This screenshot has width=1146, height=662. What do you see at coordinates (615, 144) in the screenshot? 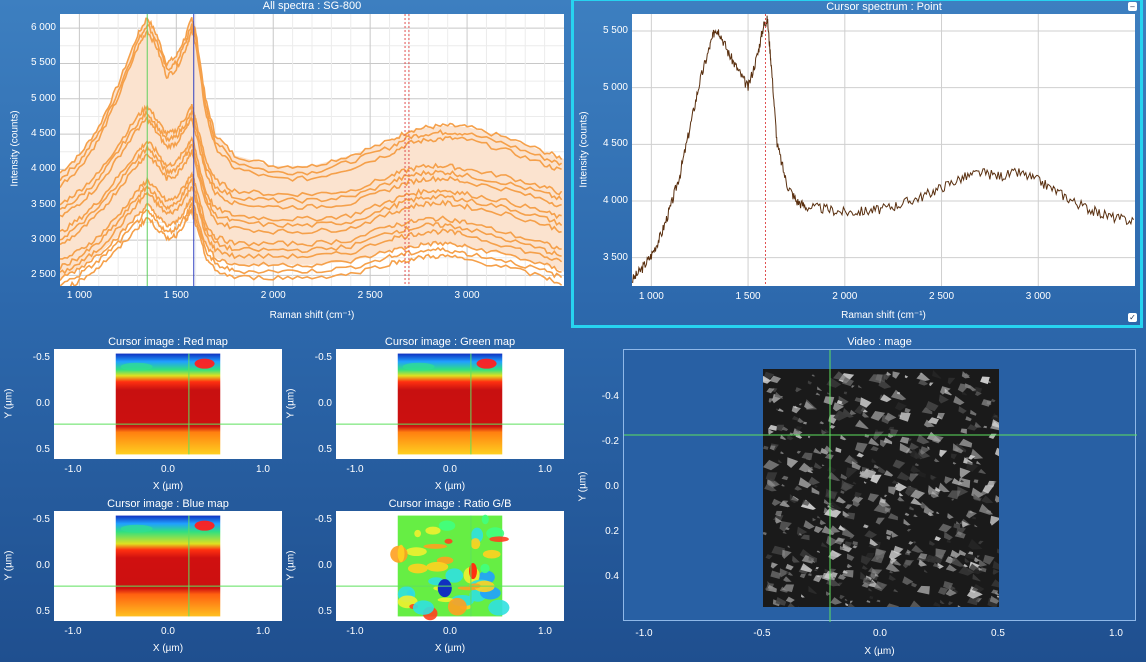
I see `y-tick-label: 4 500` at bounding box center [615, 144].